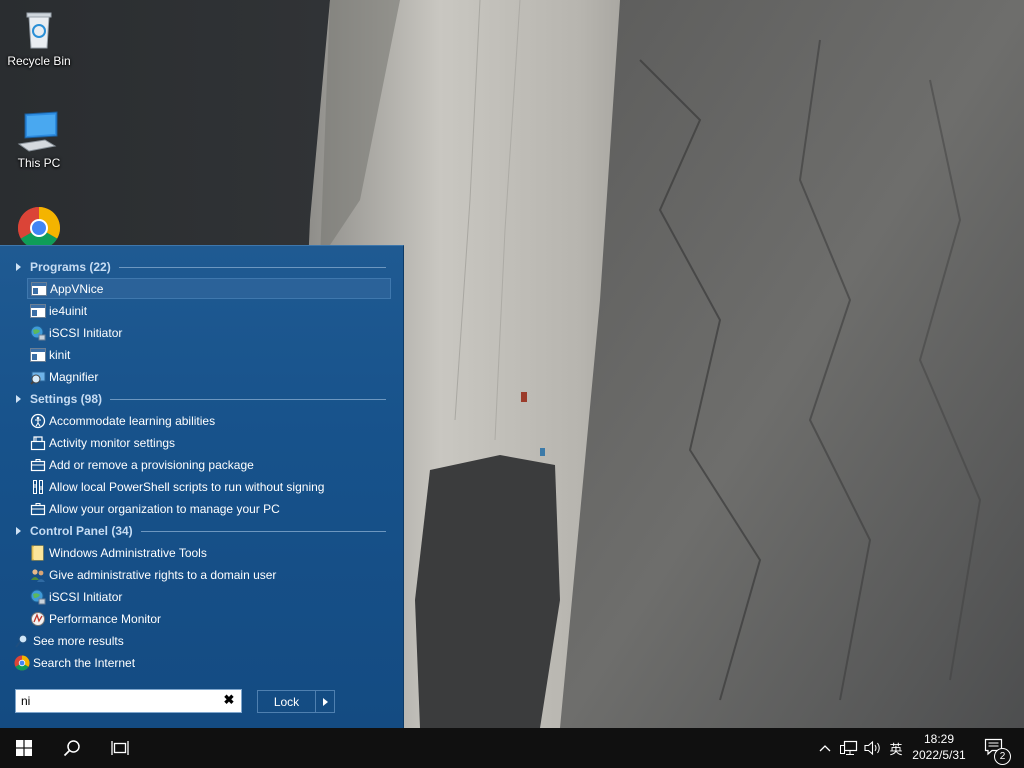 The width and height of the screenshot is (1024, 768). Describe the element at coordinates (939, 755) in the screenshot. I see `clock-date: 2022/5/31` at that location.